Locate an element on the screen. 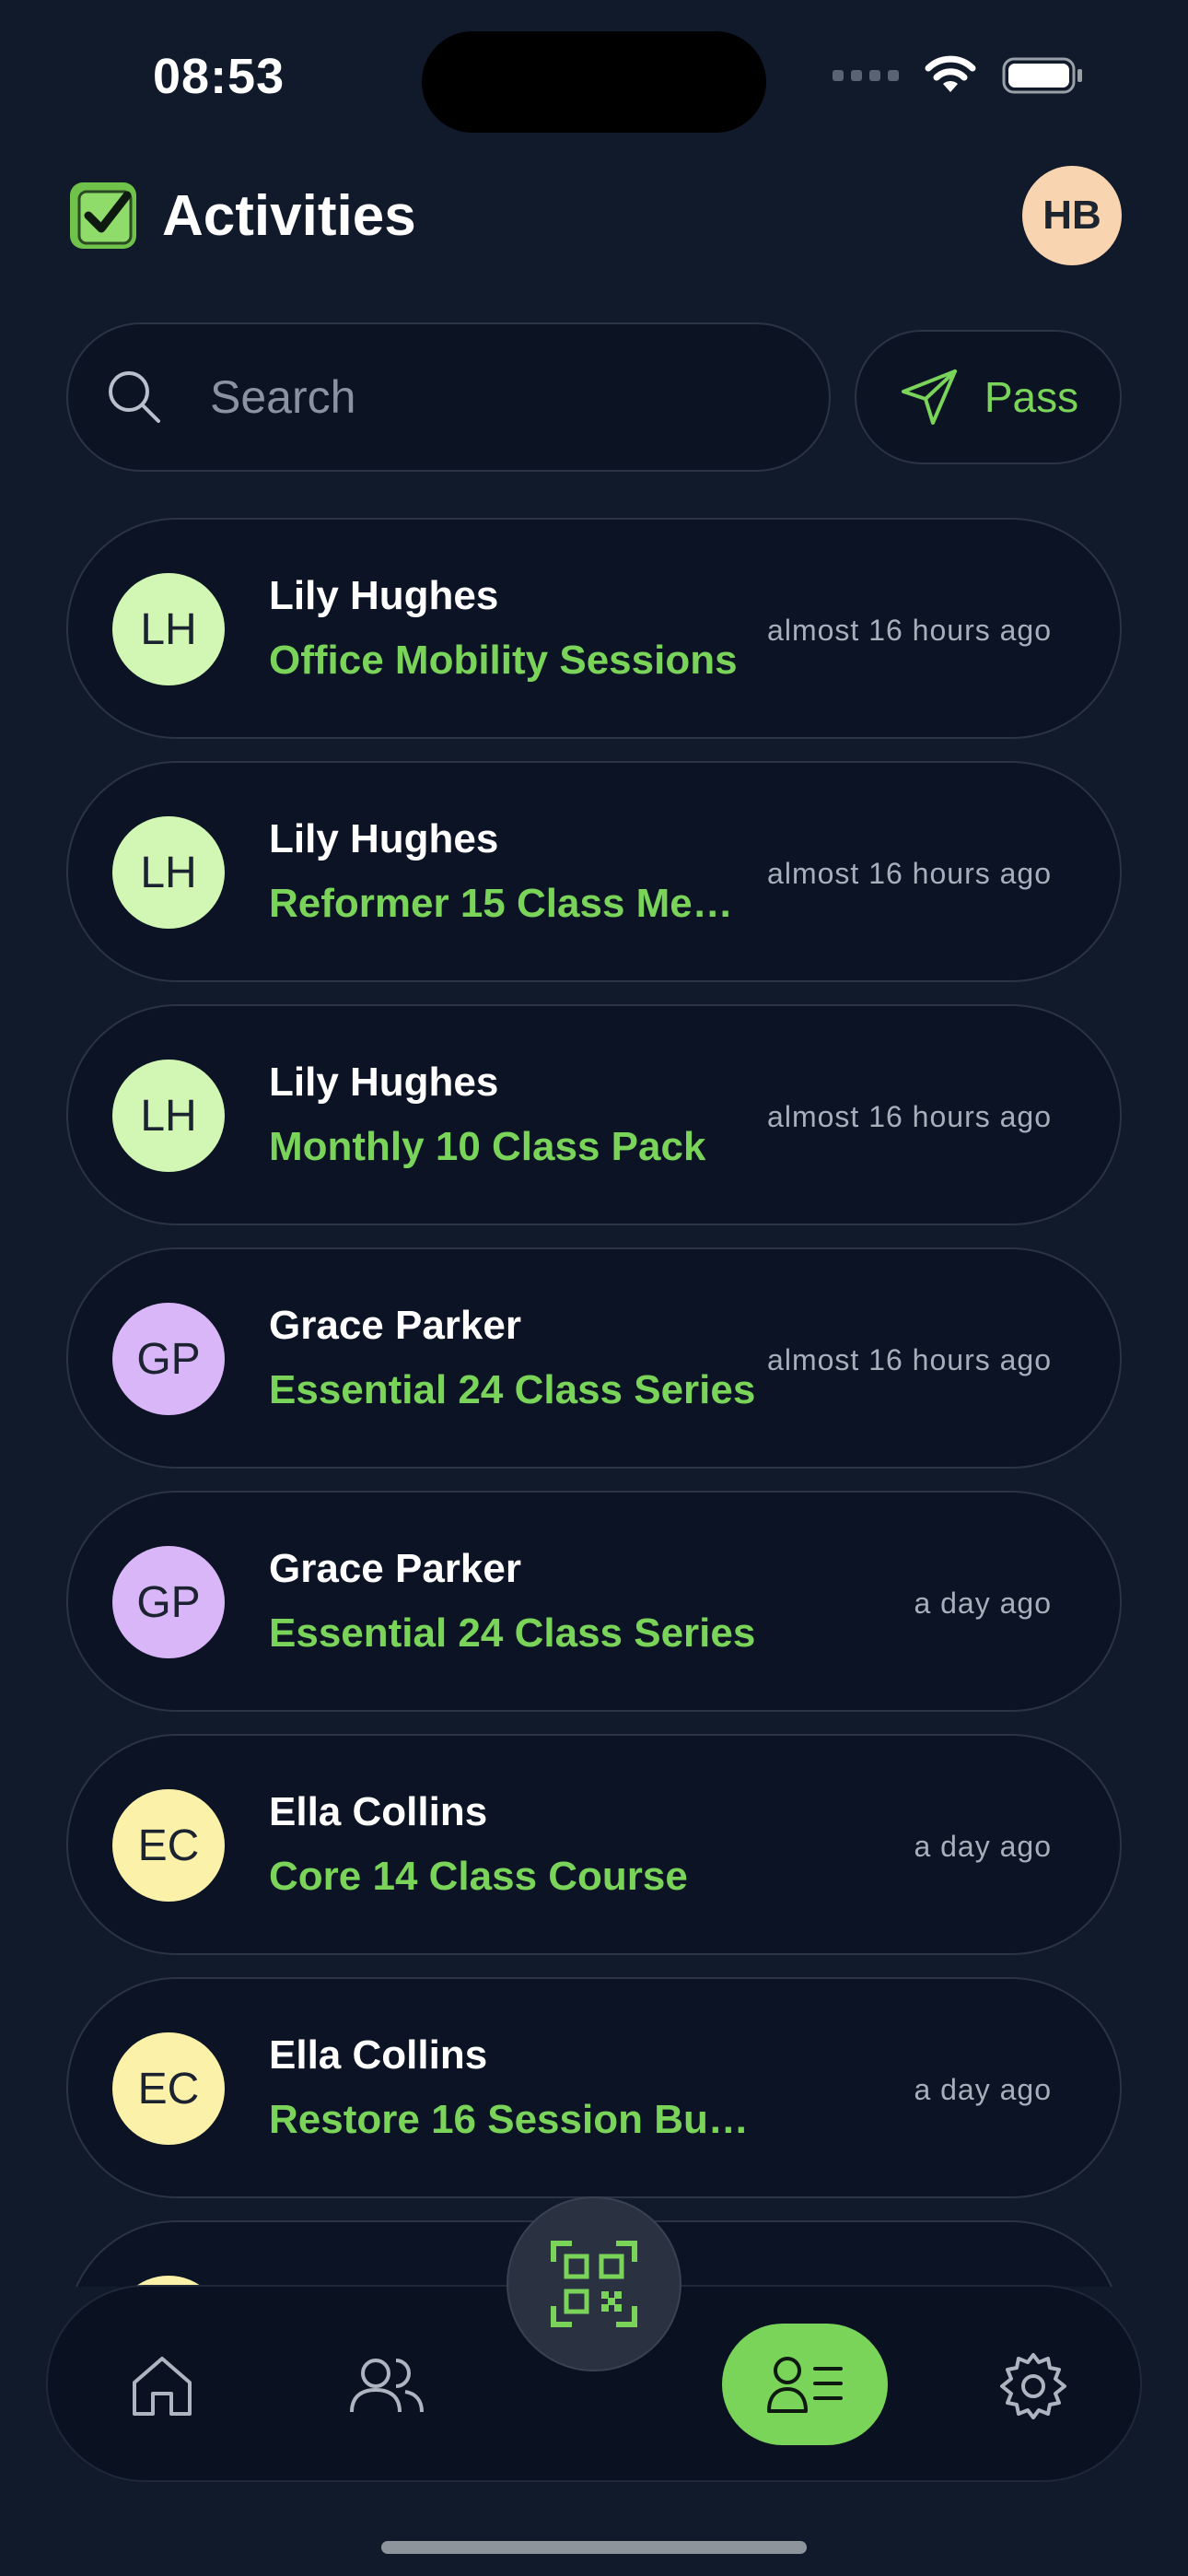 The height and width of the screenshot is (2576, 1188). page-header: Activities is located at coordinates (241, 215).